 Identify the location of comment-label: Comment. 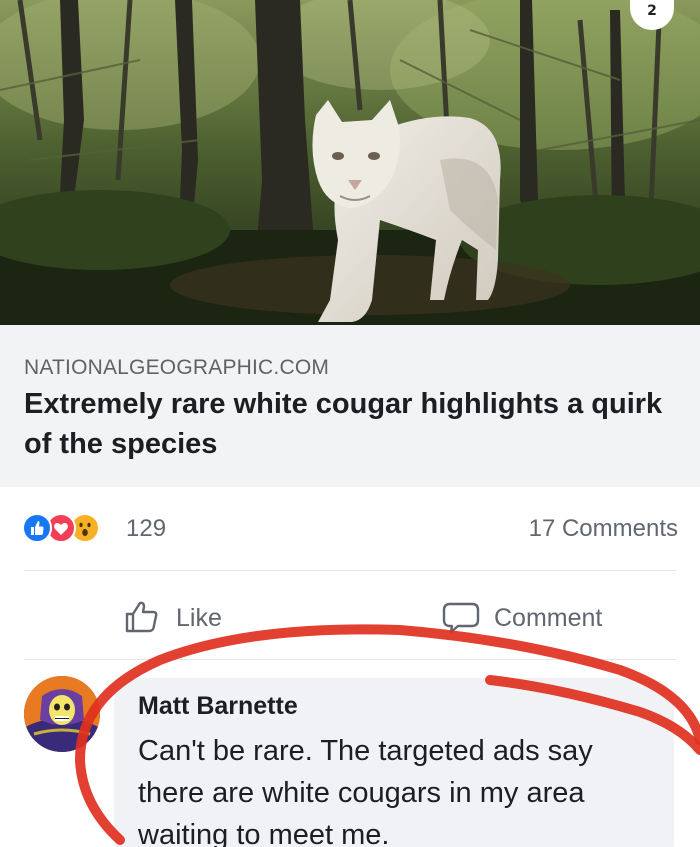
(548, 618).